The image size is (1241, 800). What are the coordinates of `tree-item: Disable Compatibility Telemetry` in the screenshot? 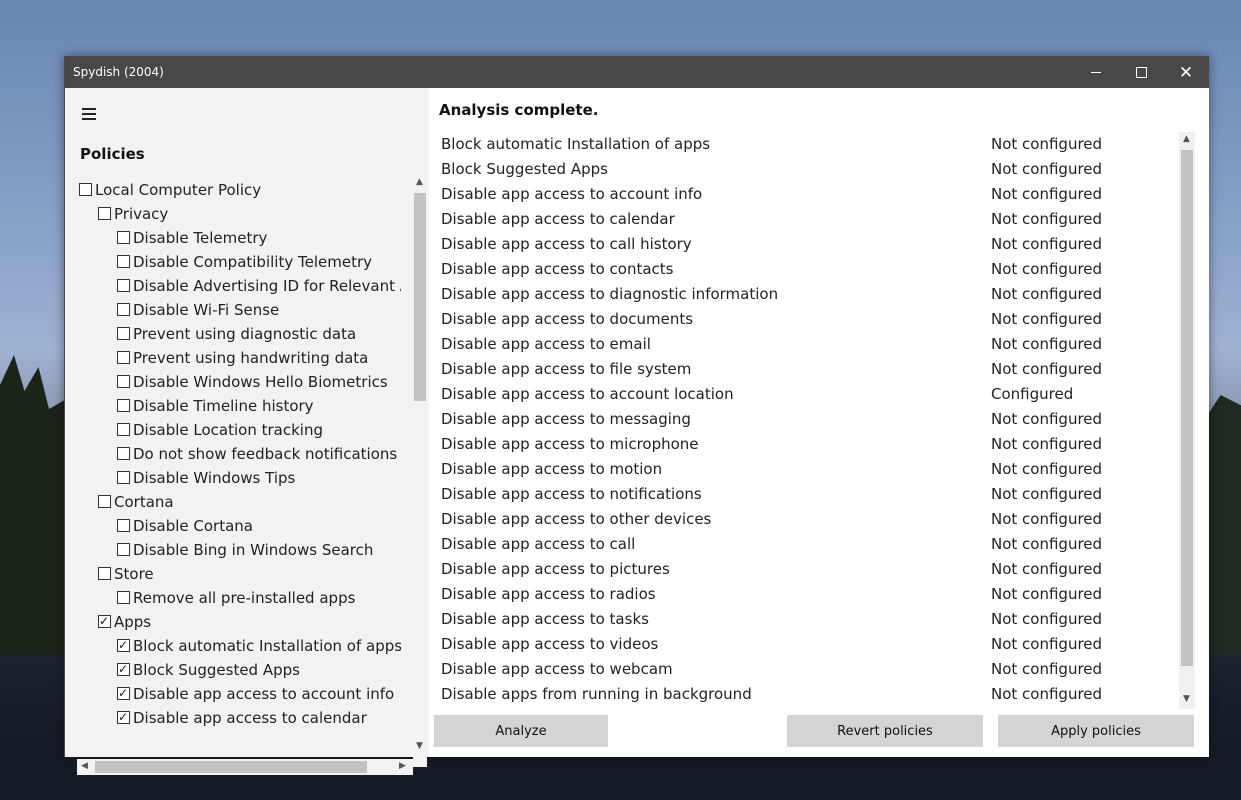 It's located at (244, 262).